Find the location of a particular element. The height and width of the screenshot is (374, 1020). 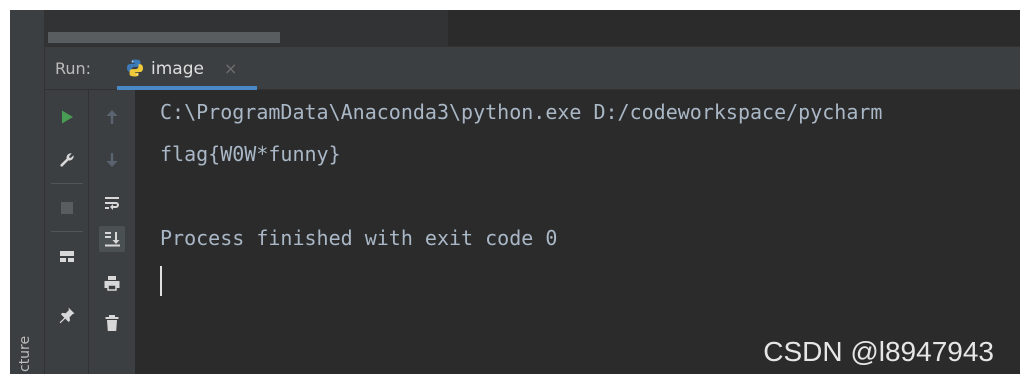

run-tab-image: image × is located at coordinates (187, 68).